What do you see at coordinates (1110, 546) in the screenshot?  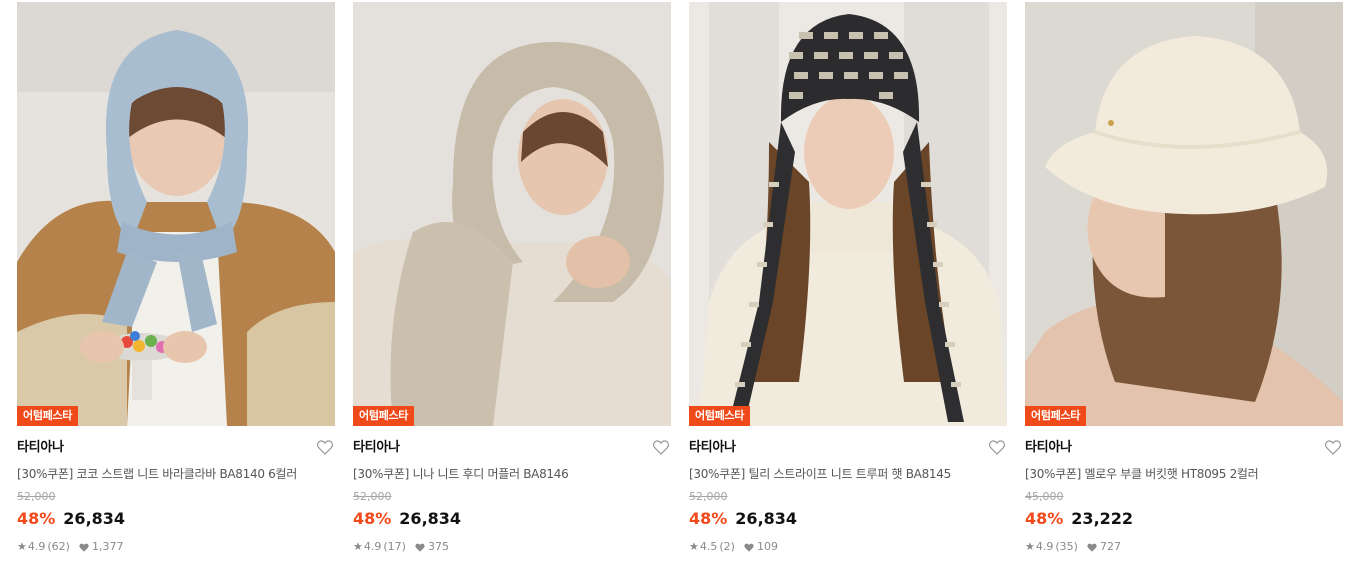 I see `like-count: 727` at bounding box center [1110, 546].